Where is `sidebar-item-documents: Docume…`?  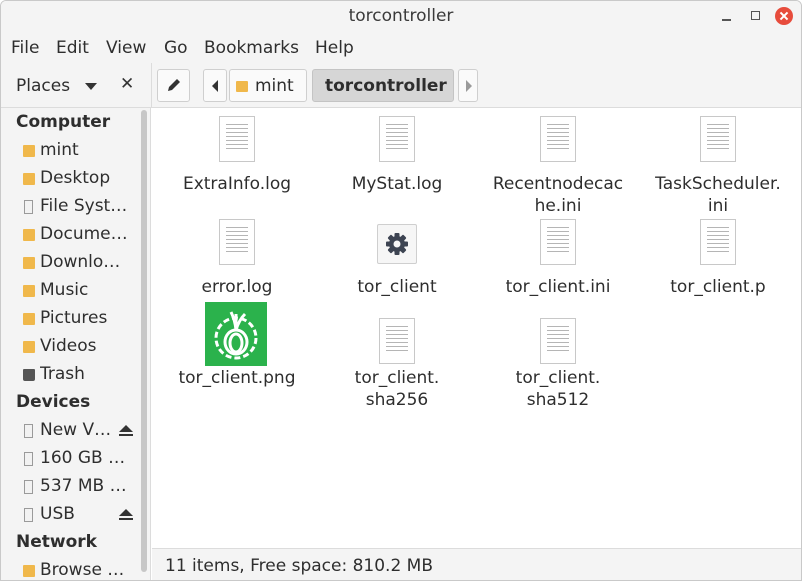
sidebar-item-documents: Docume… is located at coordinates (78, 235).